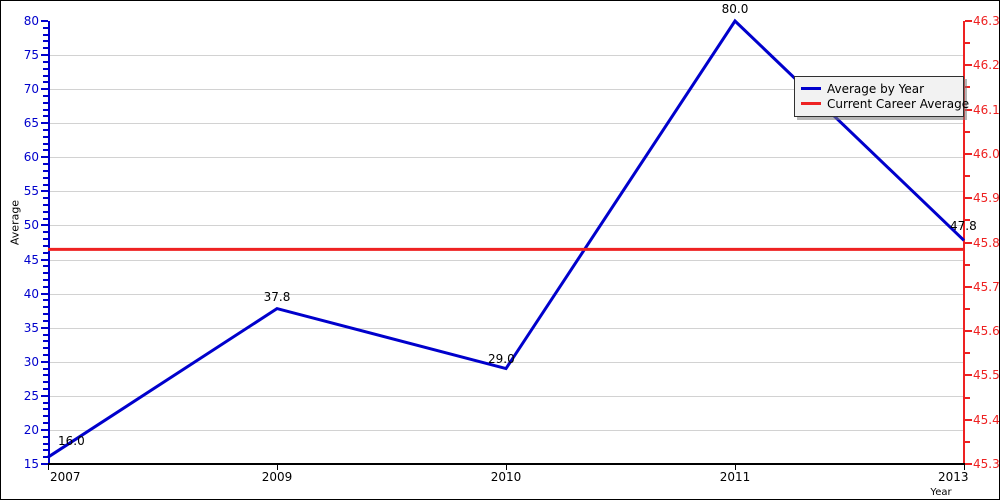 The width and height of the screenshot is (1000, 500). What do you see at coordinates (71, 441) in the screenshot?
I see `data-point-label: 16.0` at bounding box center [71, 441].